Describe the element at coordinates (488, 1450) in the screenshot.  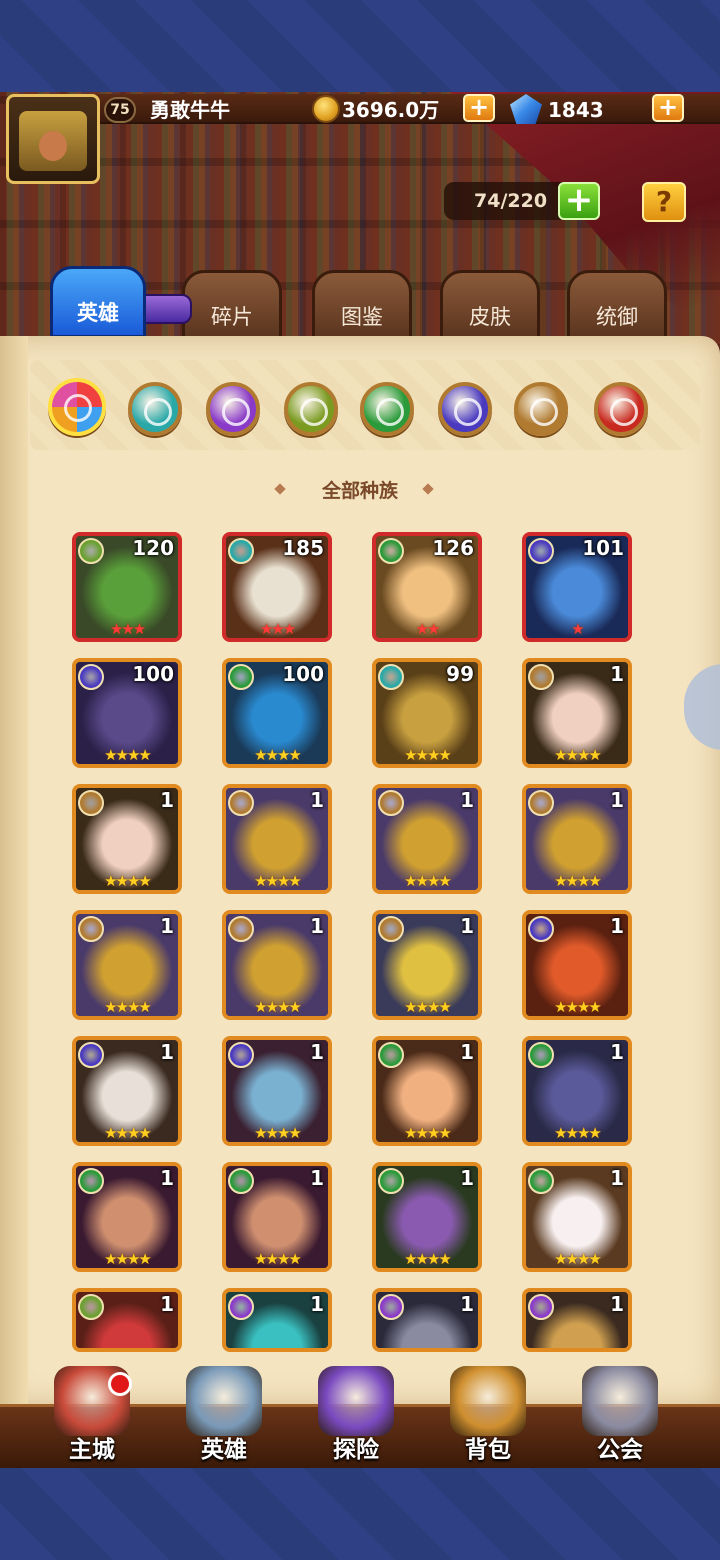
I see `nav-label: 背包` at that location.